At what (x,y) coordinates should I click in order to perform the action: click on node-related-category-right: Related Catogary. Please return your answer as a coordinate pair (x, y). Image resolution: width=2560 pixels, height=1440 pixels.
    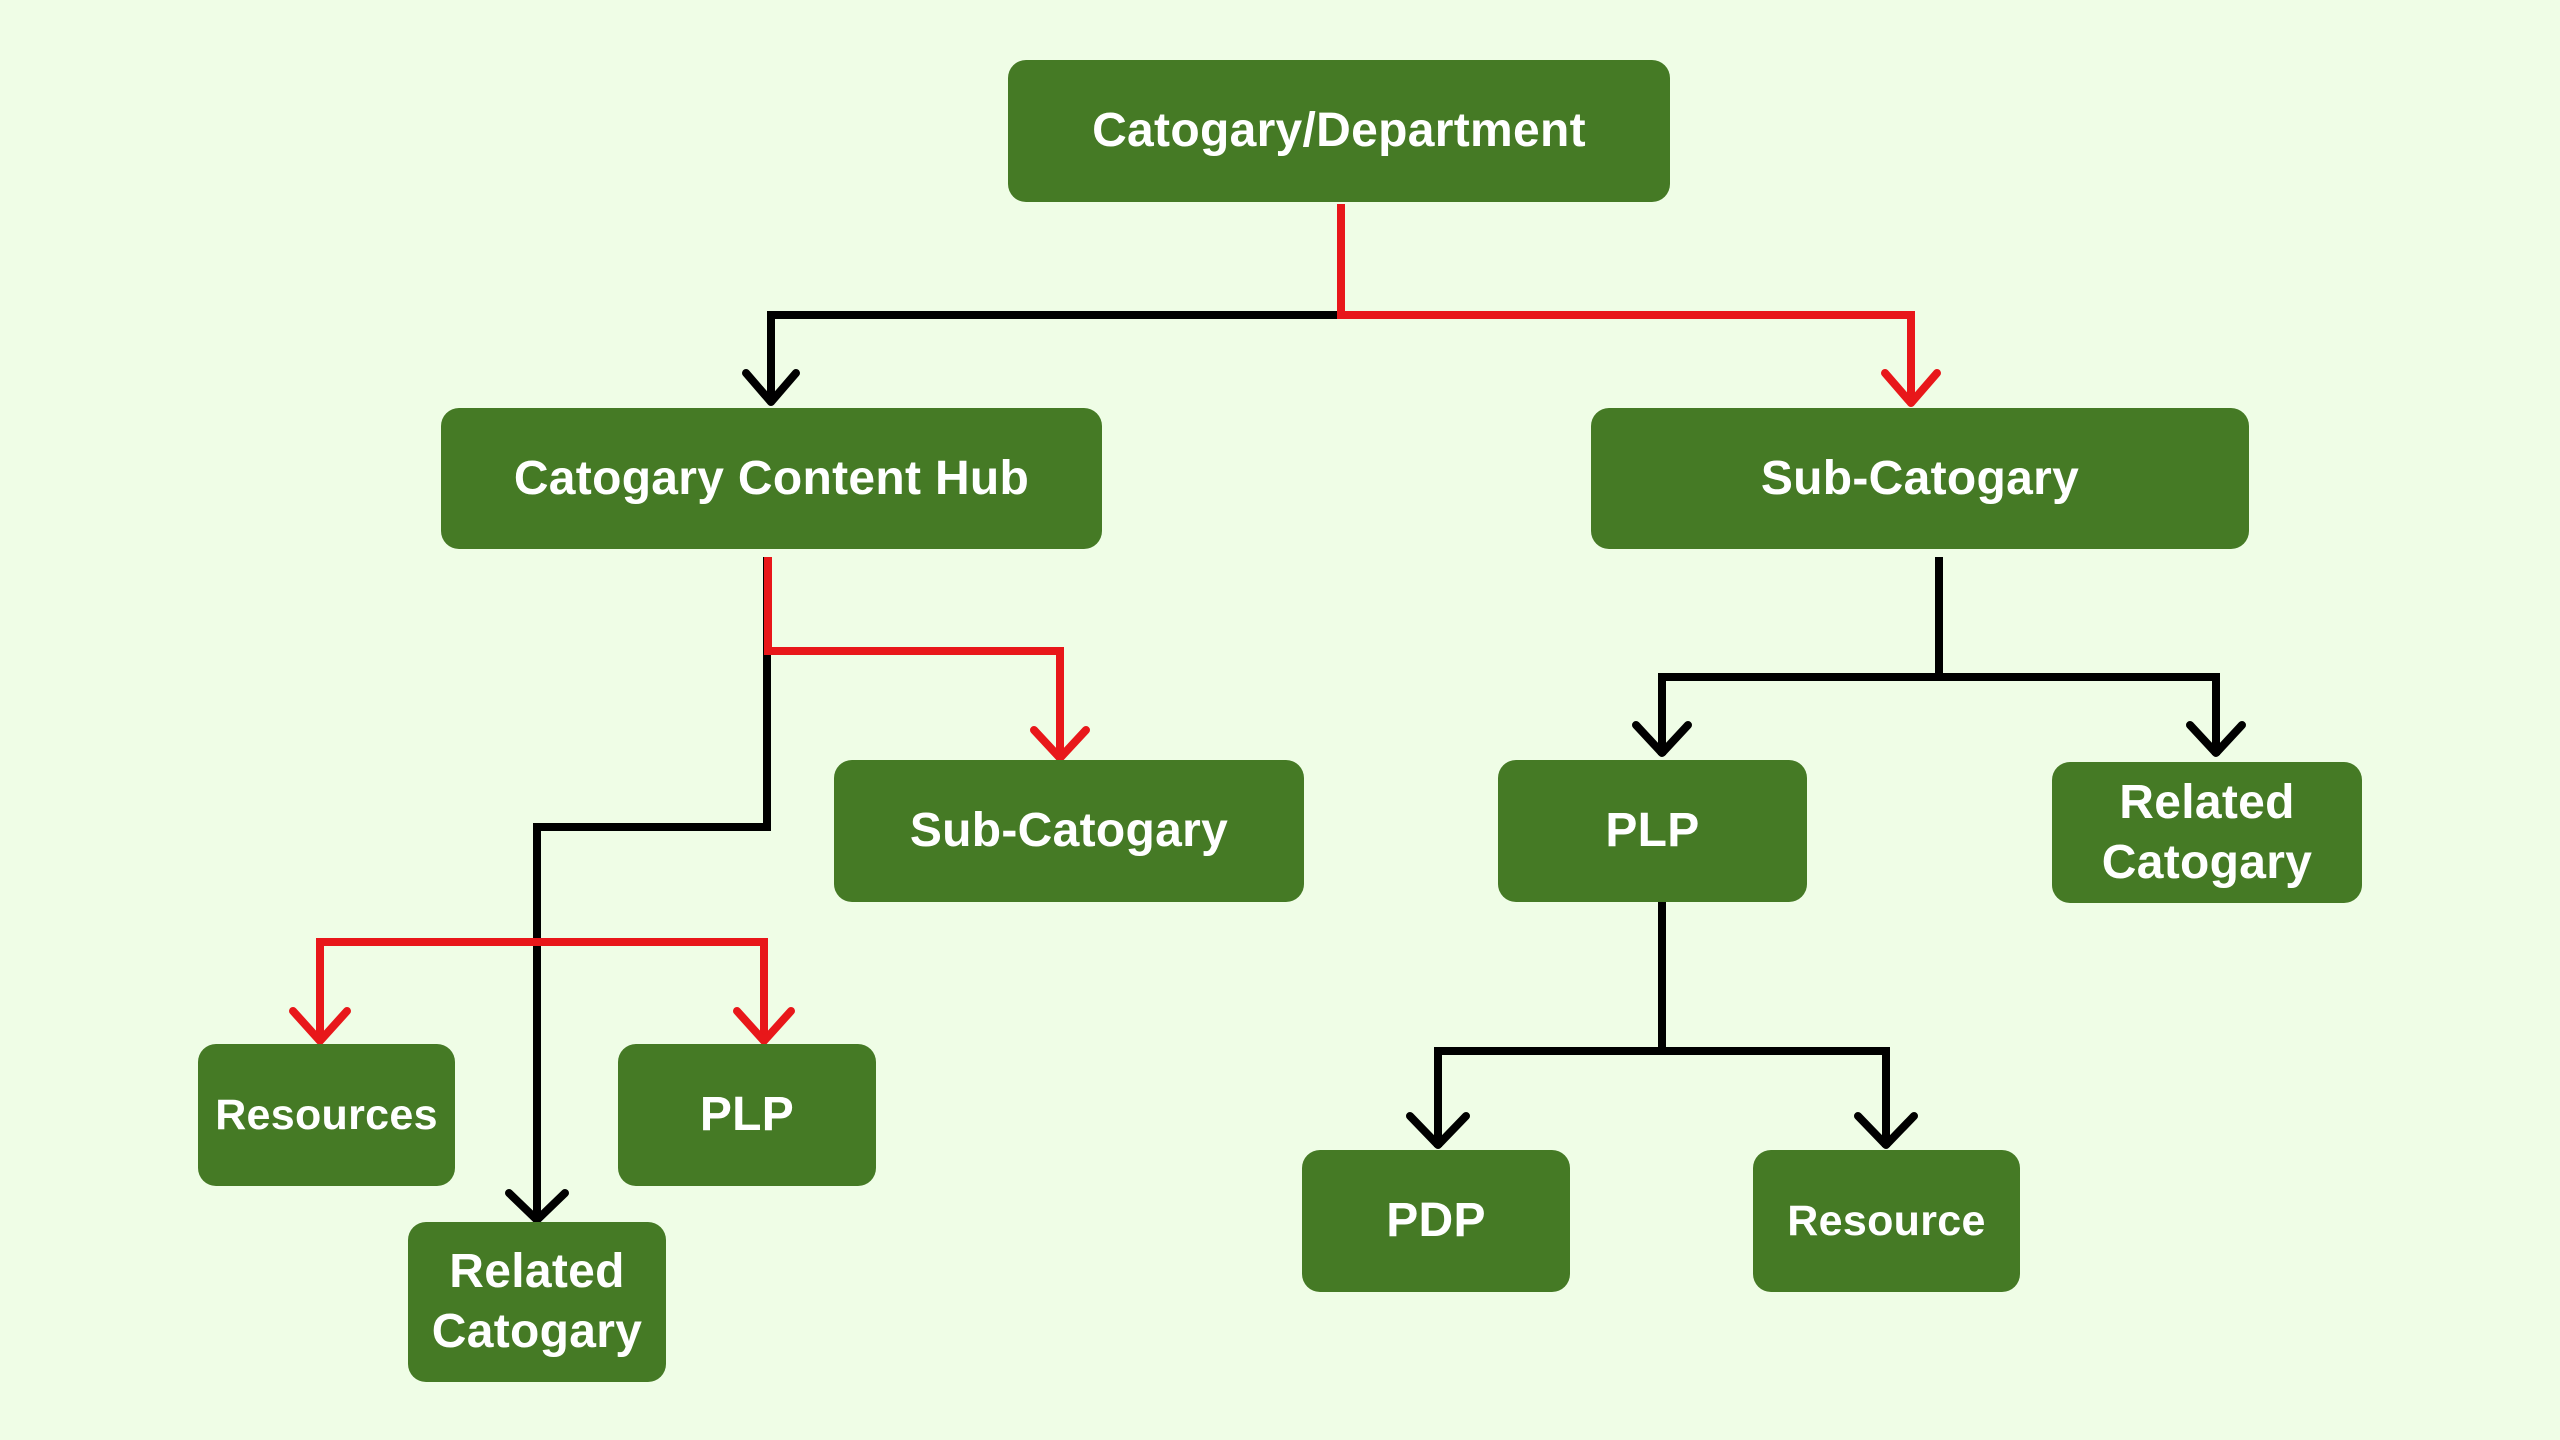
    Looking at the image, I should click on (2207, 832).